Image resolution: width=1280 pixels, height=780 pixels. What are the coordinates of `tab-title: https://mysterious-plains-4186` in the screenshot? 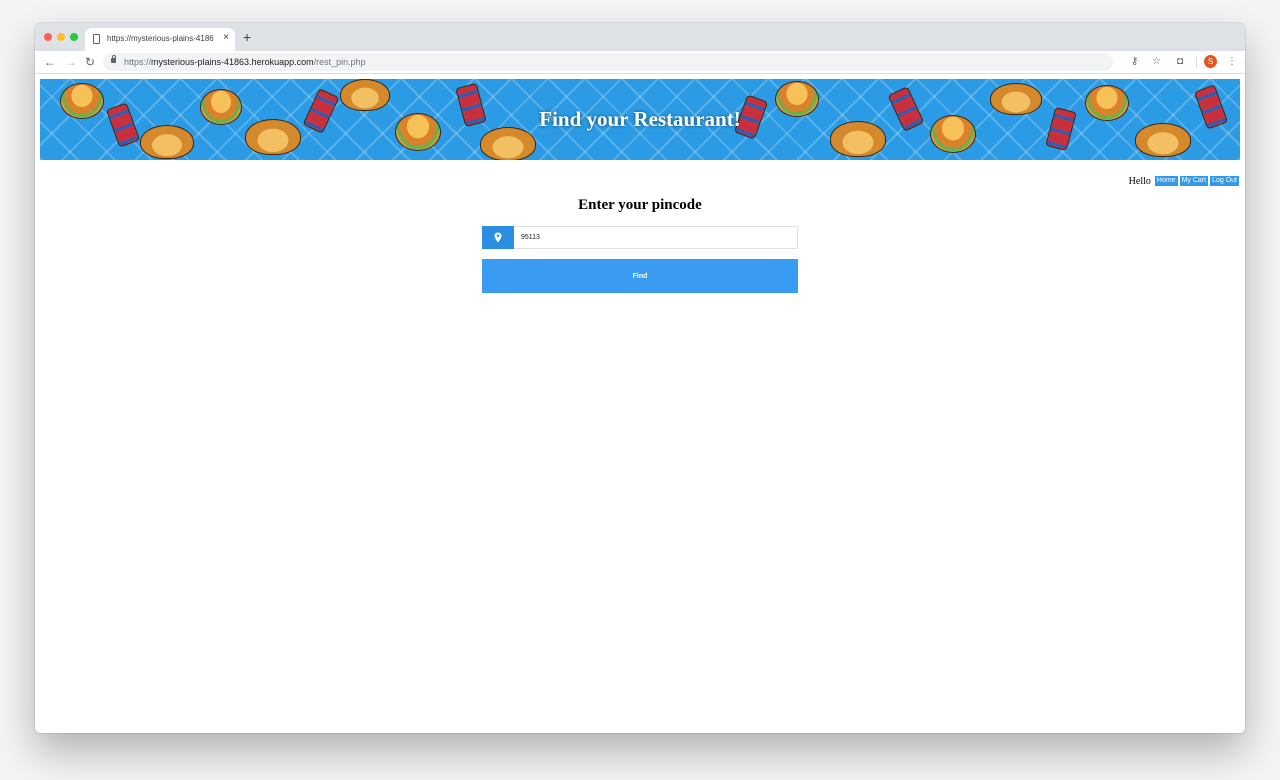 It's located at (160, 38).